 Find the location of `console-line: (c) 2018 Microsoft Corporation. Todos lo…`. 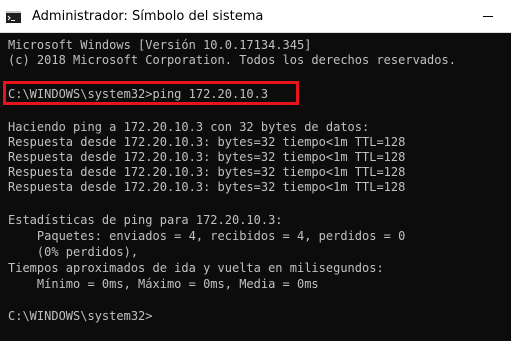

console-line: (c) 2018 Microsoft Corporation. Todos lo… is located at coordinates (232, 60).